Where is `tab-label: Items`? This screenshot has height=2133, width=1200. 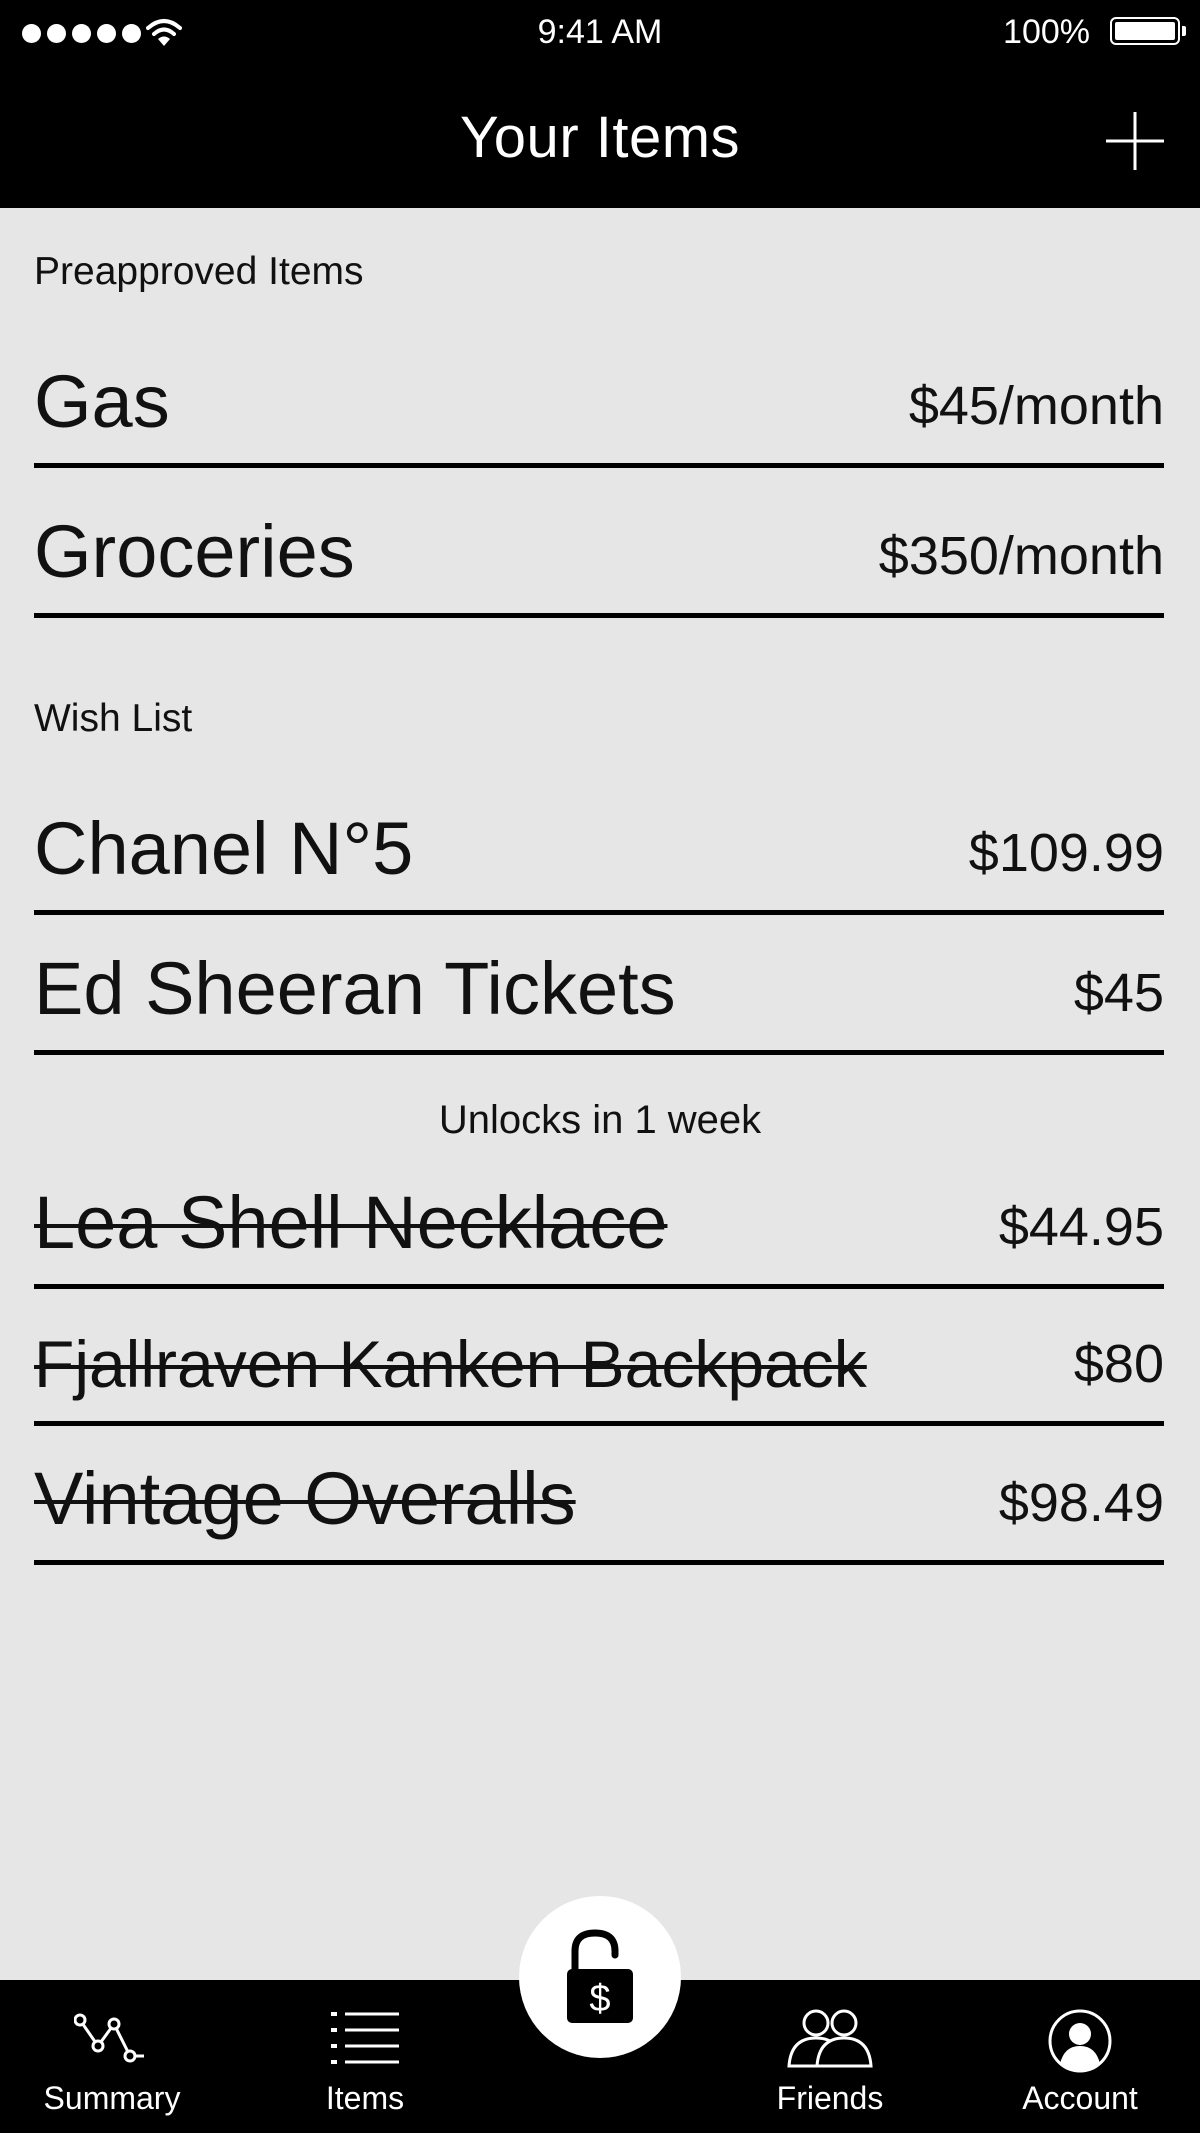 tab-label: Items is located at coordinates (365, 2098).